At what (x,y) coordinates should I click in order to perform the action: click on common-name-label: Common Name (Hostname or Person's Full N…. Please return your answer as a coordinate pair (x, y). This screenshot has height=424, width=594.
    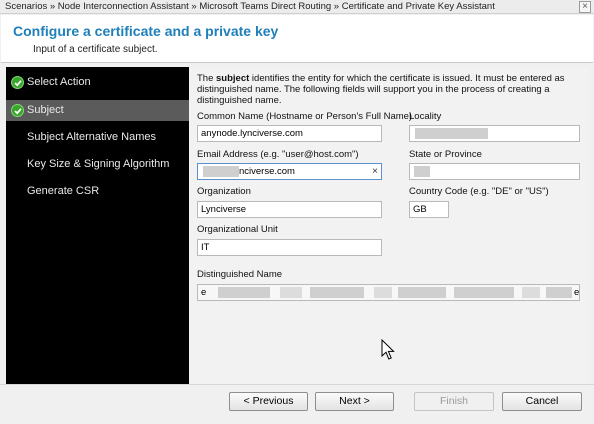
    Looking at the image, I should click on (305, 116).